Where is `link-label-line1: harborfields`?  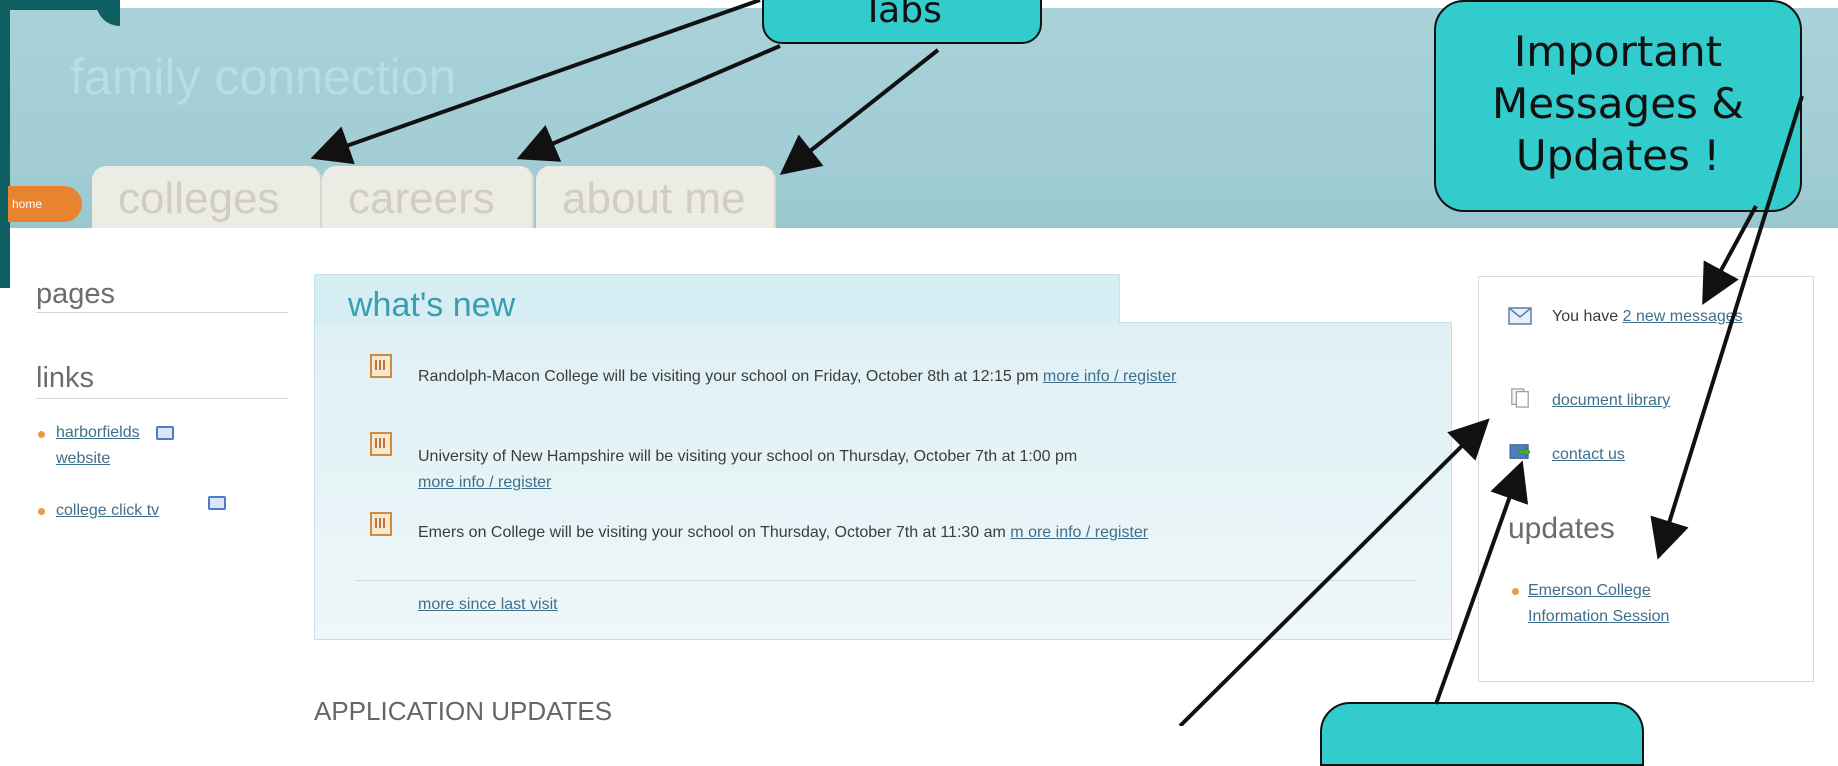
link-label-line1: harborfields is located at coordinates (98, 432).